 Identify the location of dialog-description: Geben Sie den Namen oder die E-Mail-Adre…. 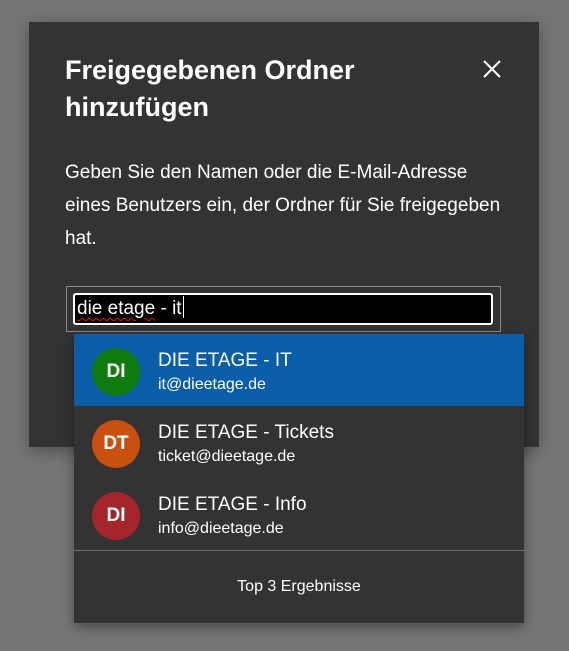
(283, 205).